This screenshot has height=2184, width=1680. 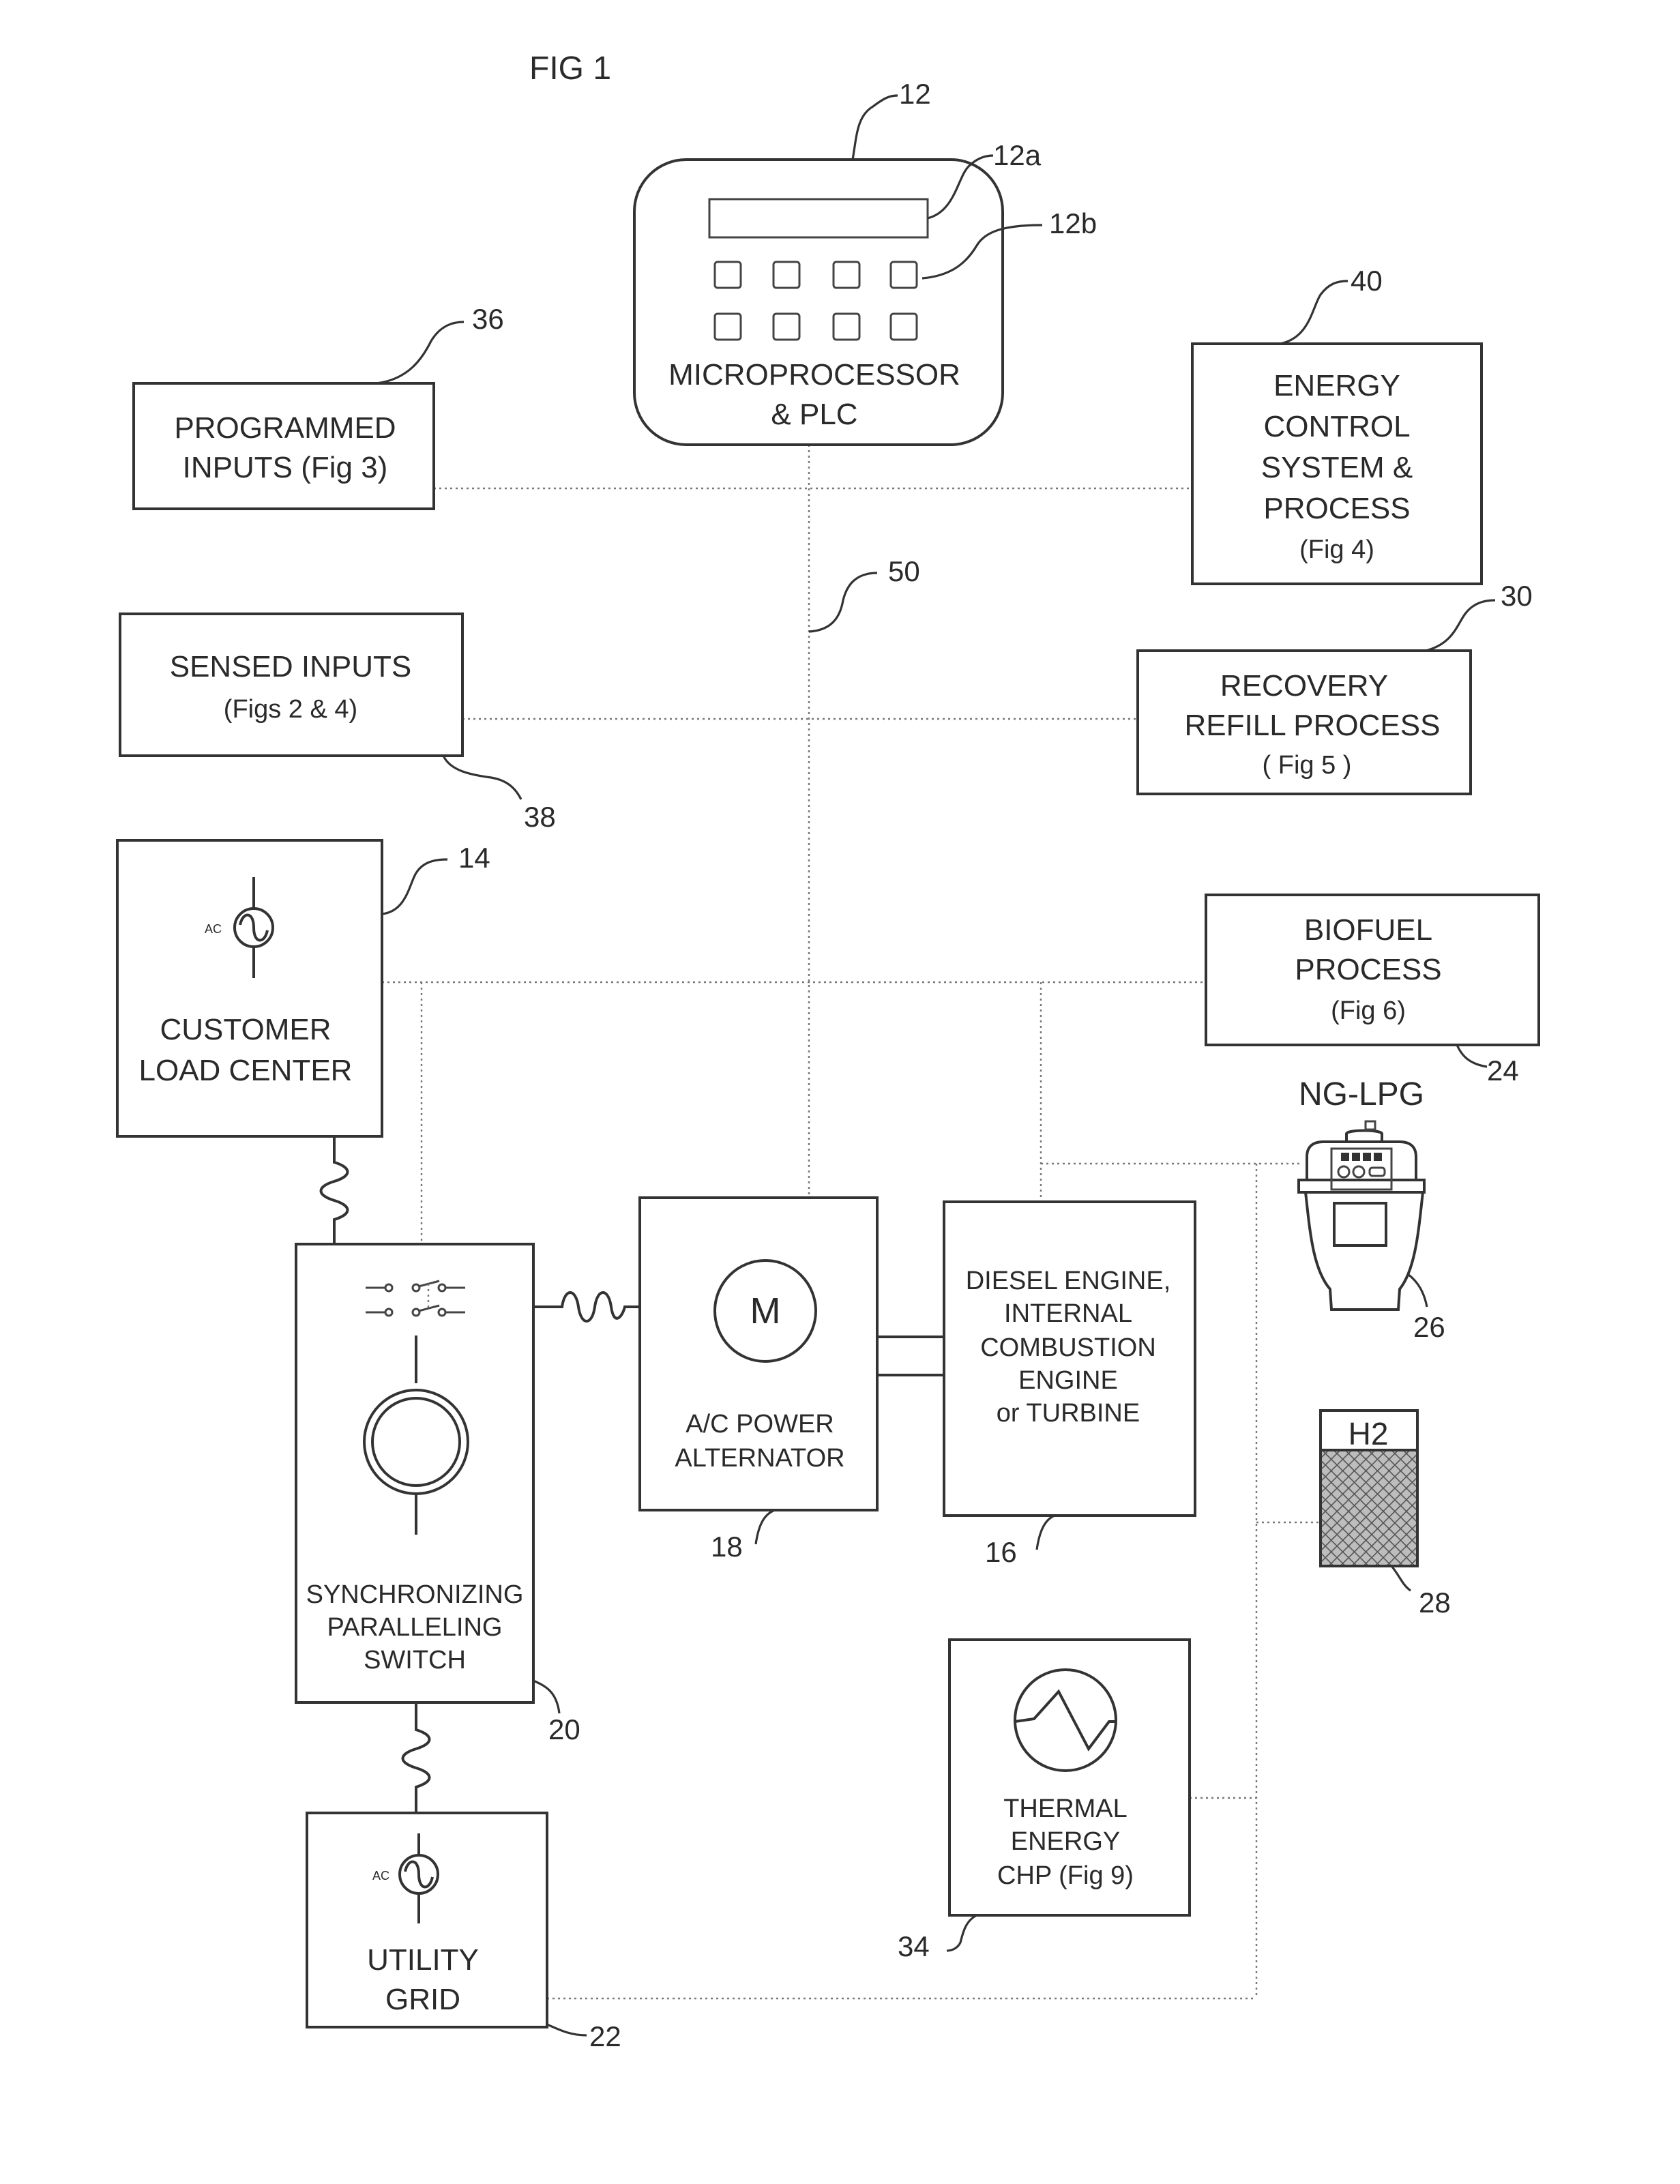 What do you see at coordinates (415, 1627) in the screenshot?
I see `switch-line2: PARALLELING` at bounding box center [415, 1627].